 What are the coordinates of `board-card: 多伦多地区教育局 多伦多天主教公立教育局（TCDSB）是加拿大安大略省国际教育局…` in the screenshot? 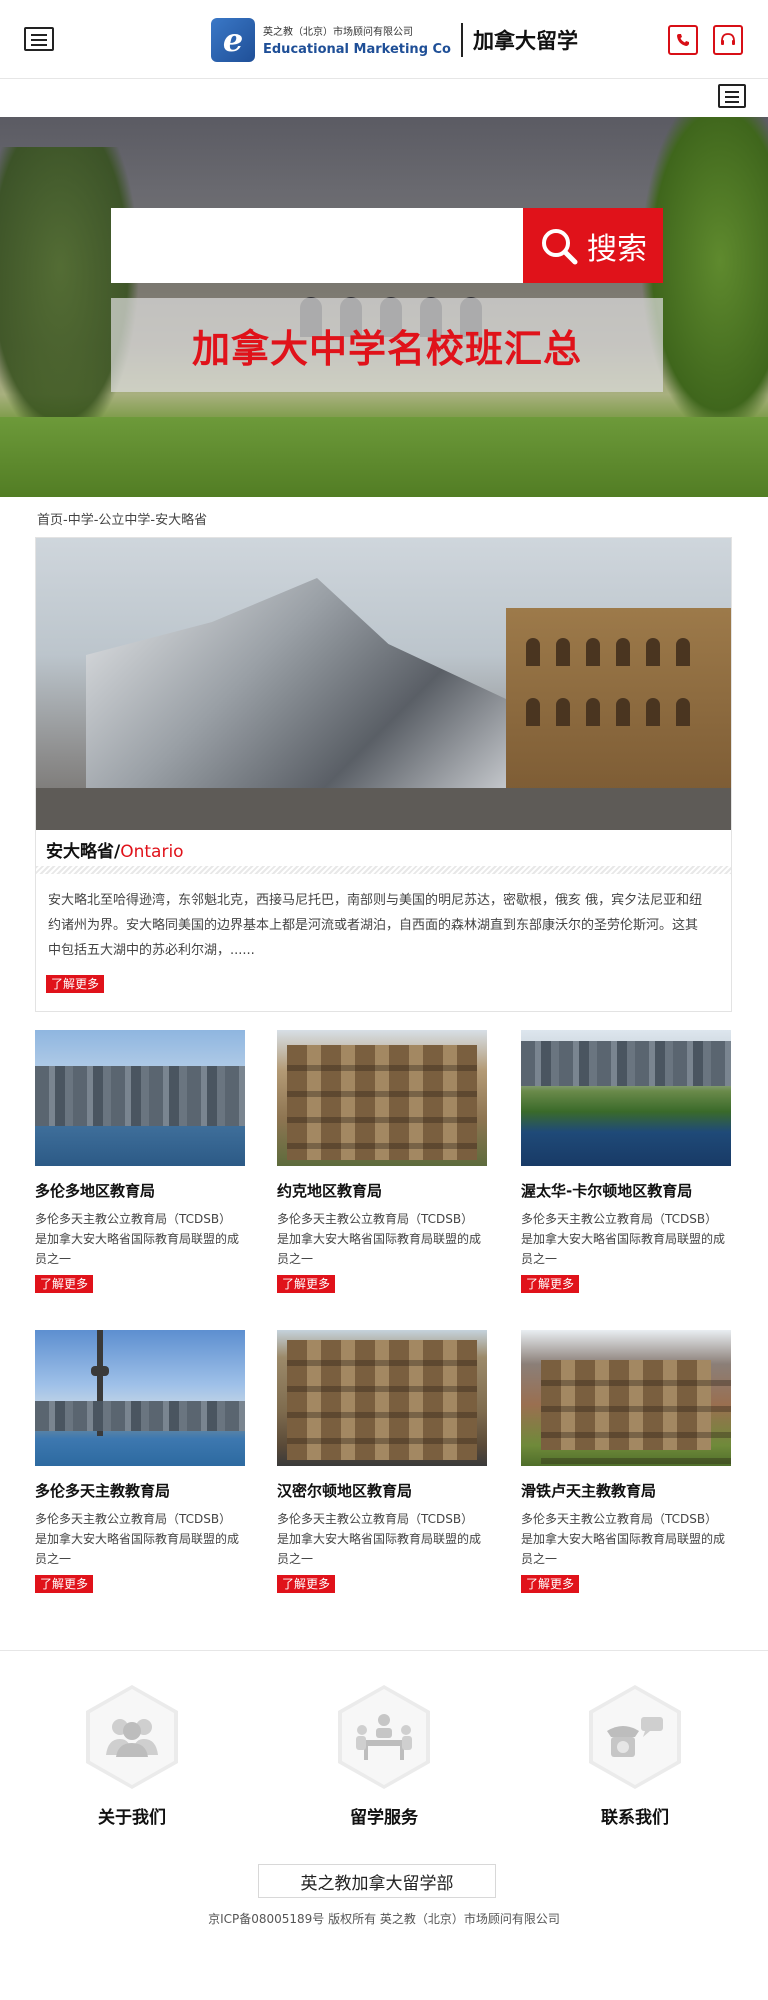 It's located at (140, 1161).